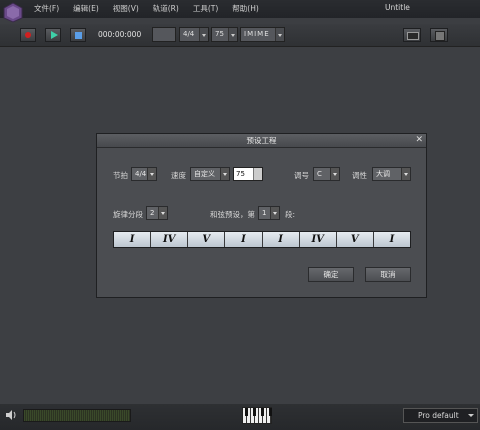 The height and width of the screenshot is (430, 480). I want to click on chord-strip: I IV V I I IV V I, so click(262, 239).